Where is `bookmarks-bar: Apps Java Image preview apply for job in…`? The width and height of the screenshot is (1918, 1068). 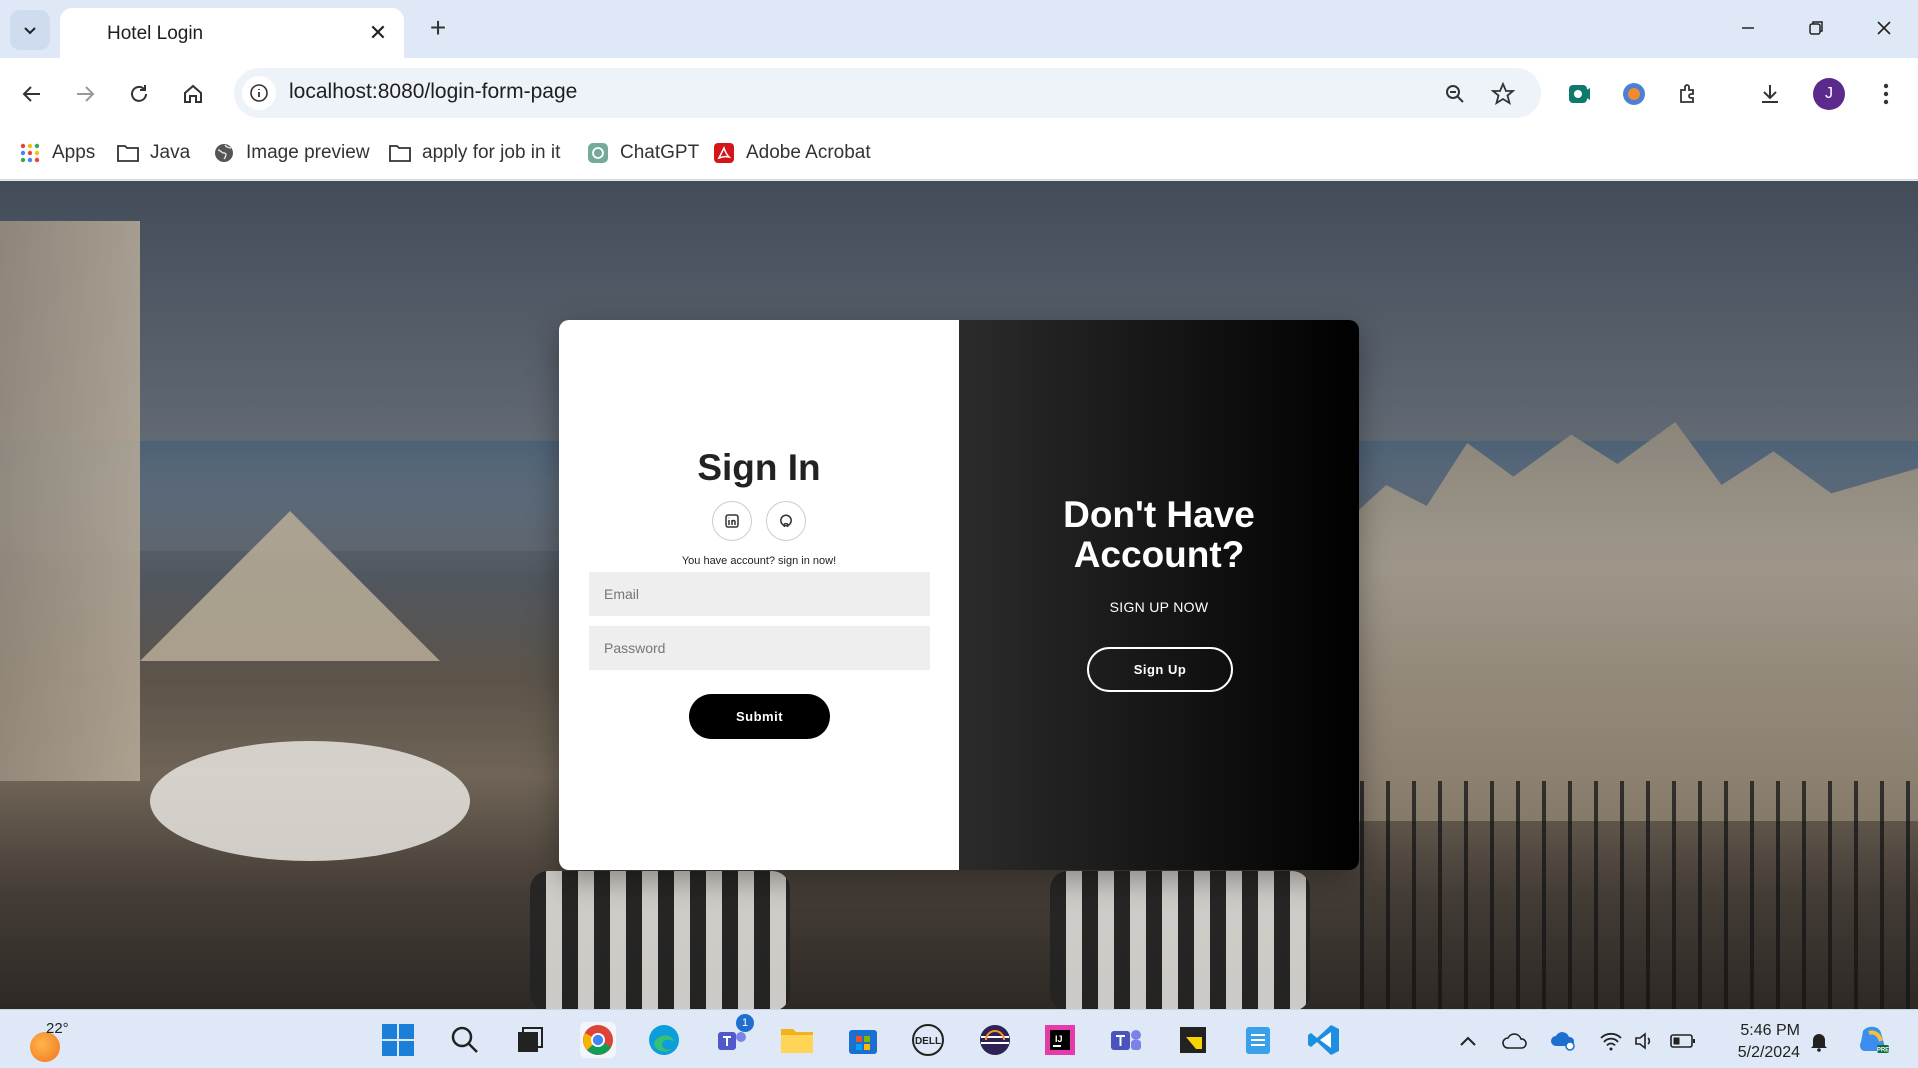 bookmarks-bar: Apps Java Image preview apply for job in… is located at coordinates (959, 154).